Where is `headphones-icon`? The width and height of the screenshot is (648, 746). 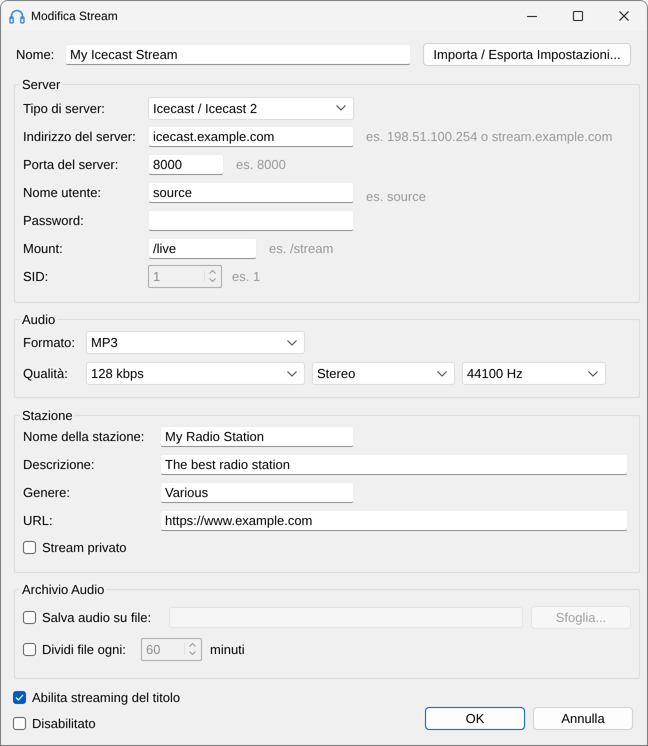
headphones-icon is located at coordinates (17, 16).